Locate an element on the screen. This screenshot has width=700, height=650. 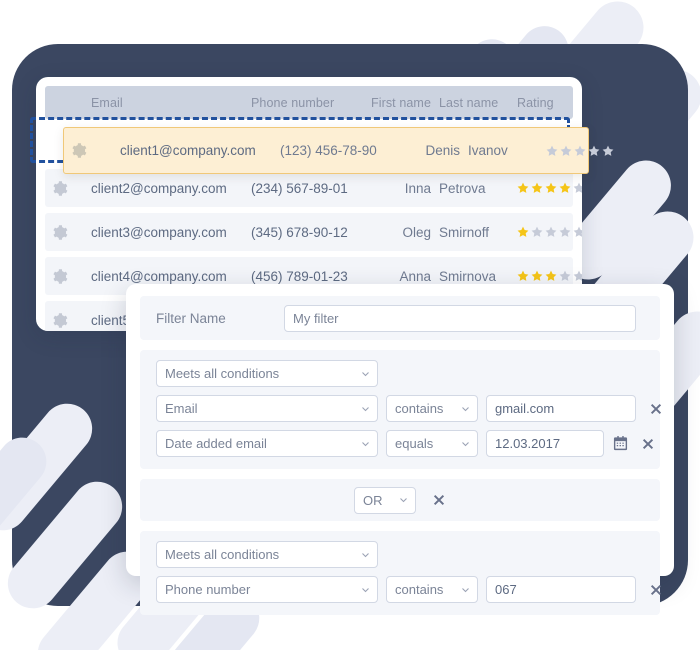
rule-field-select: Email is located at coordinates (267, 408).